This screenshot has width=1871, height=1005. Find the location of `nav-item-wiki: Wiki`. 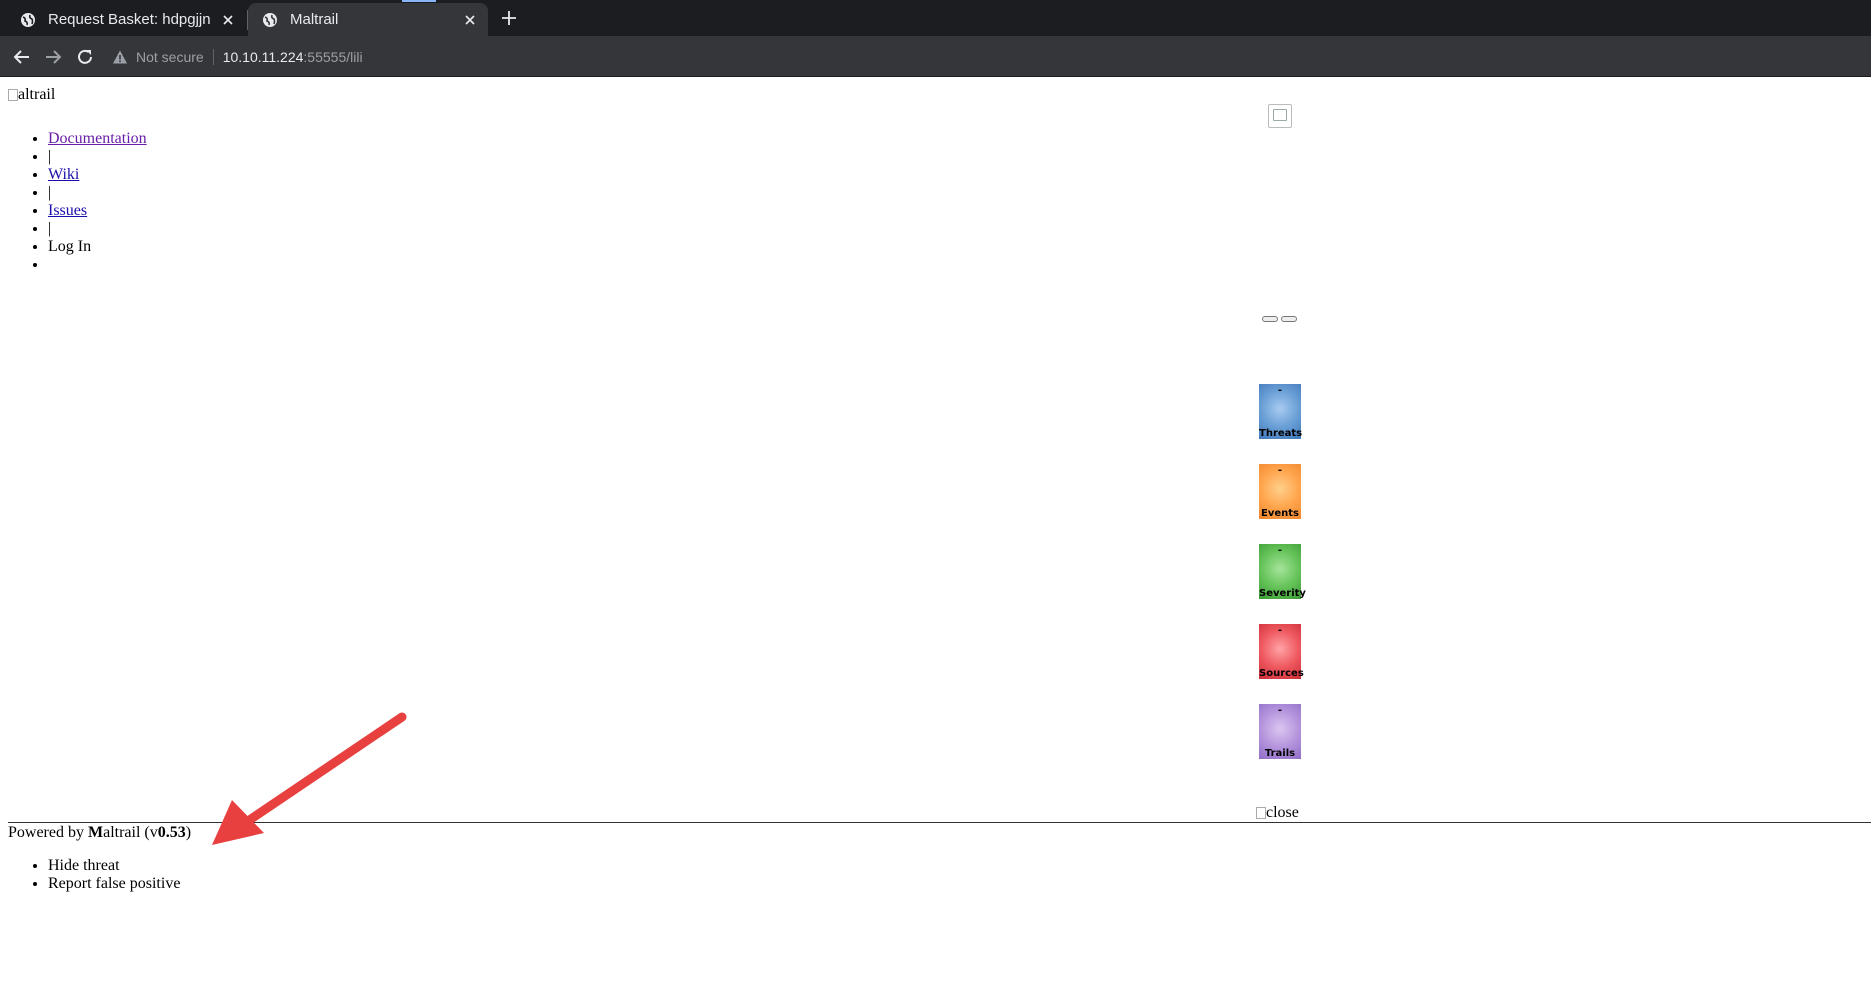

nav-item-wiki: Wiki is located at coordinates (97, 175).